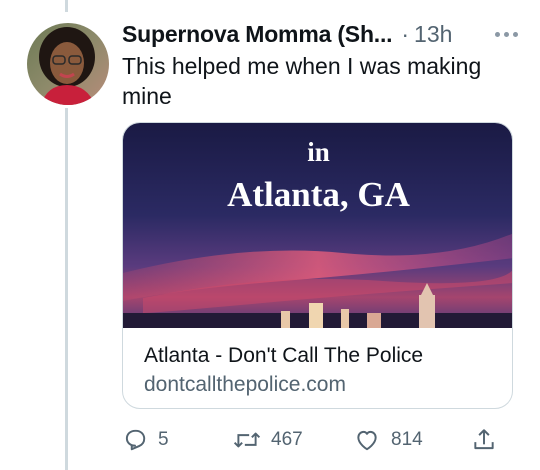  I want to click on like-count: 814, so click(407, 439).